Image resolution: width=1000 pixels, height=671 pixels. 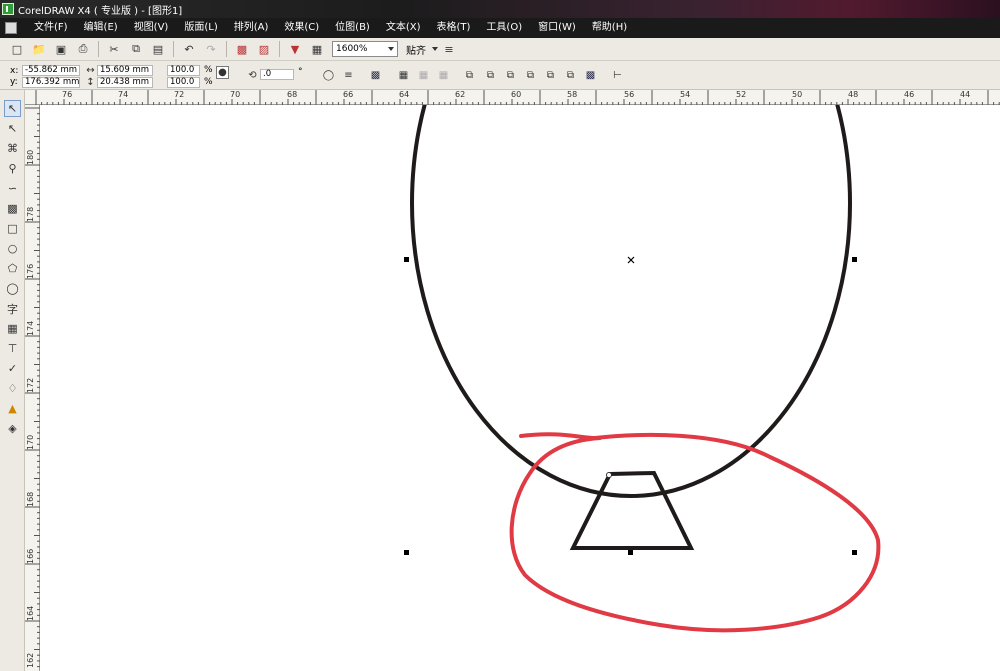 What do you see at coordinates (12, 308) in the screenshot?
I see `text-tool-icon: 字` at bounding box center [12, 308].